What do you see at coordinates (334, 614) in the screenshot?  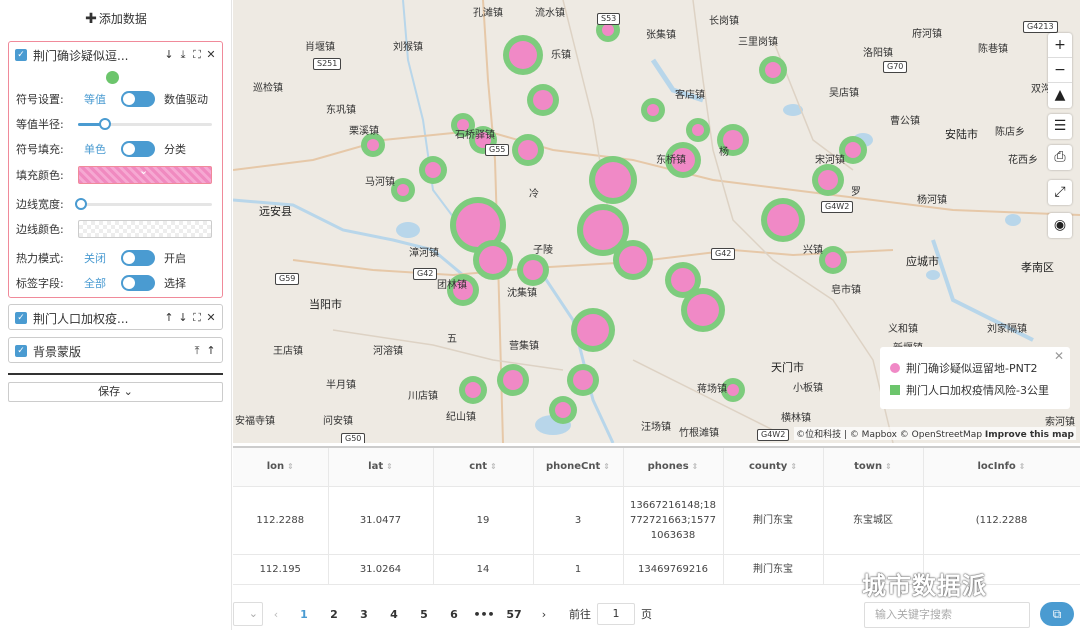 I see `page-2: 2` at bounding box center [334, 614].